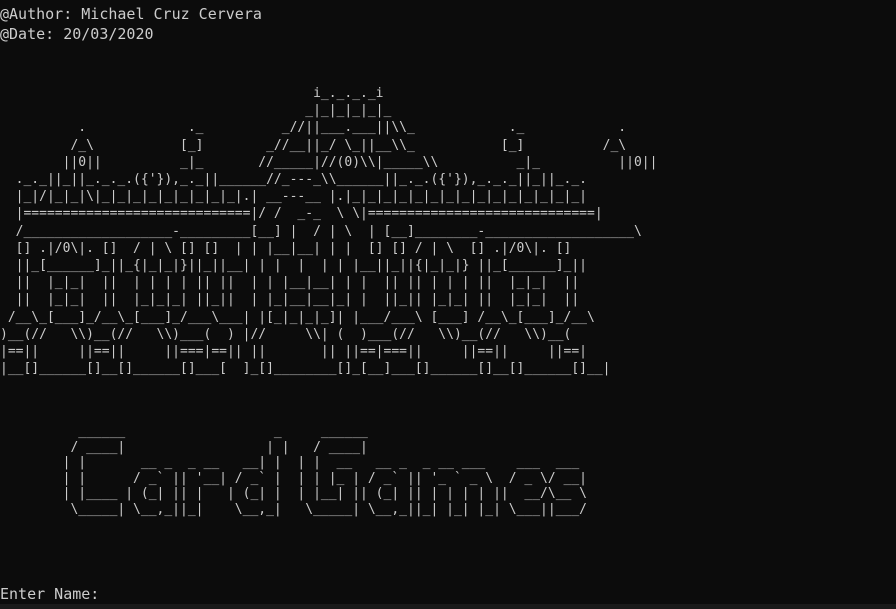  Describe the element at coordinates (131, 14) in the screenshot. I see `author-line: @Author: Michael Cruz Cervera` at that location.